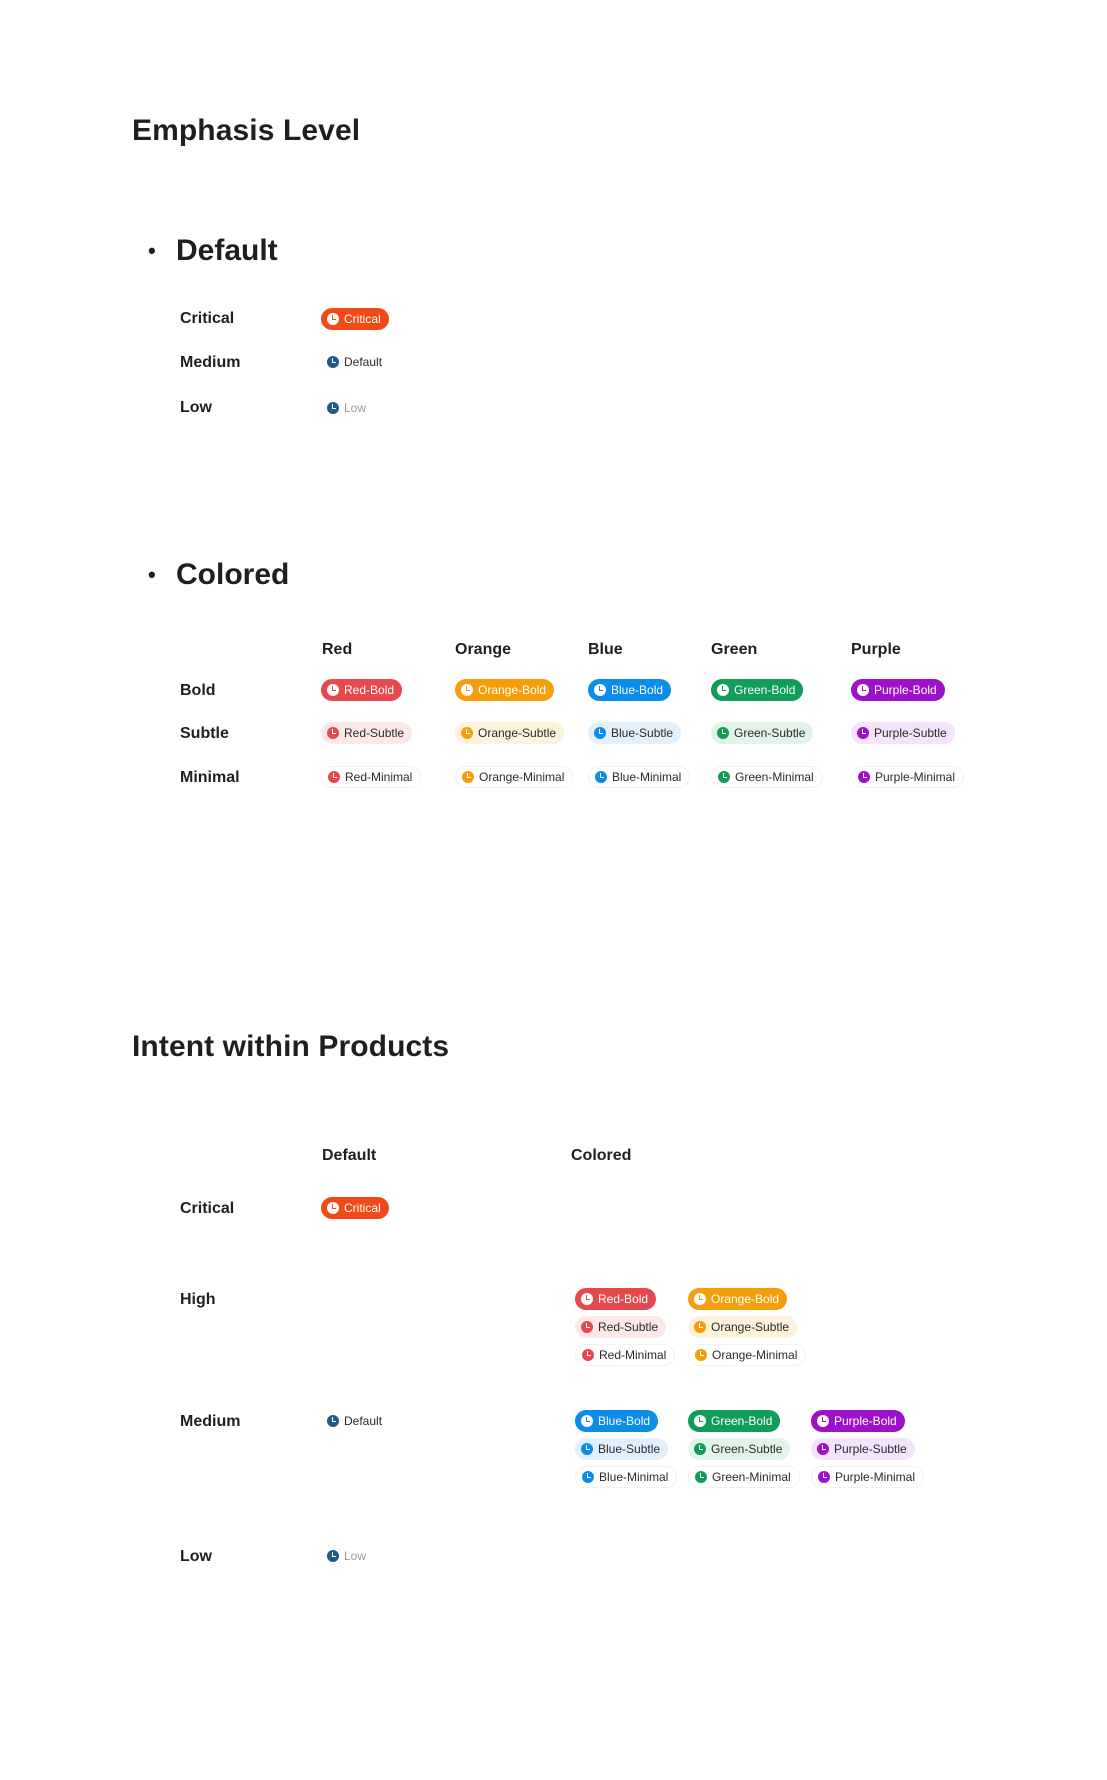 The width and height of the screenshot is (1107, 1780). What do you see at coordinates (246, 130) in the screenshot?
I see `emphasis-level-title: Emphasis Level` at bounding box center [246, 130].